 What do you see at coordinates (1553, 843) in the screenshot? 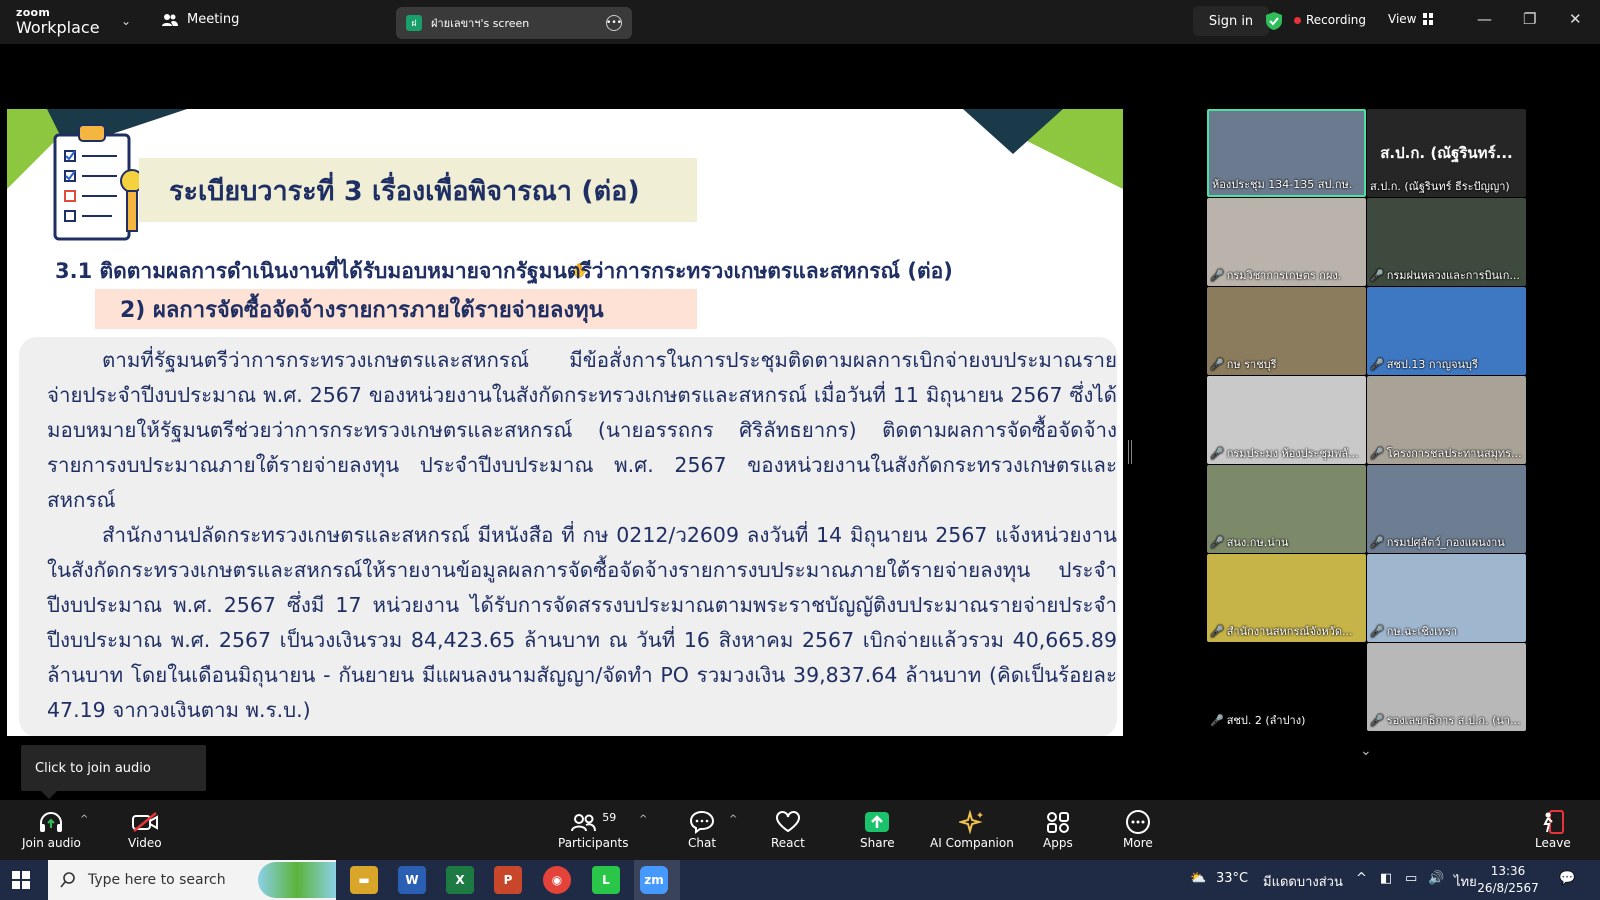
I see `leave-label: Leave` at bounding box center [1553, 843].